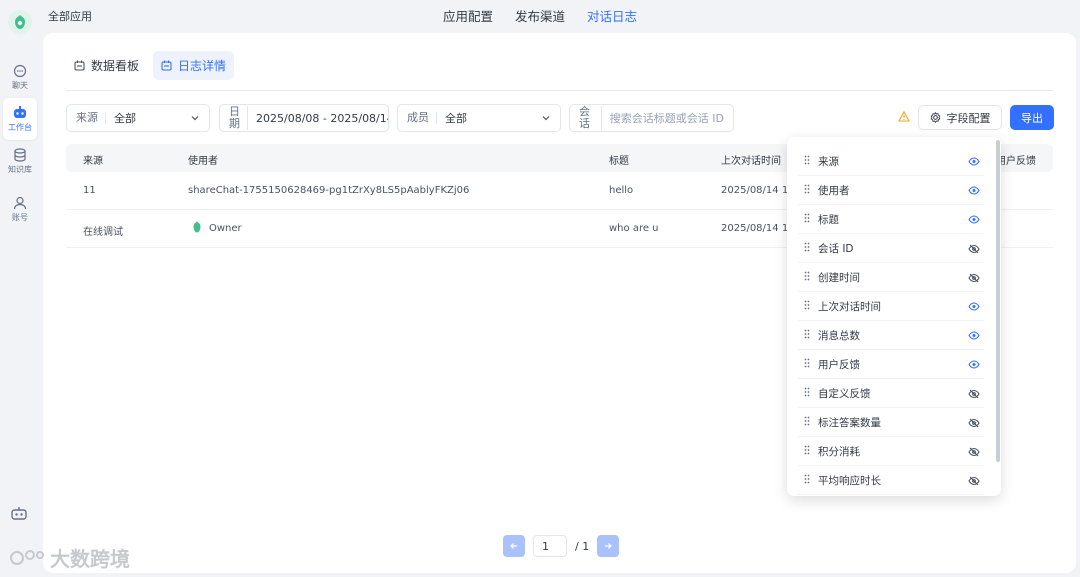 The image size is (1080, 577). I want to click on watermark: 大数跨境, so click(69, 557).